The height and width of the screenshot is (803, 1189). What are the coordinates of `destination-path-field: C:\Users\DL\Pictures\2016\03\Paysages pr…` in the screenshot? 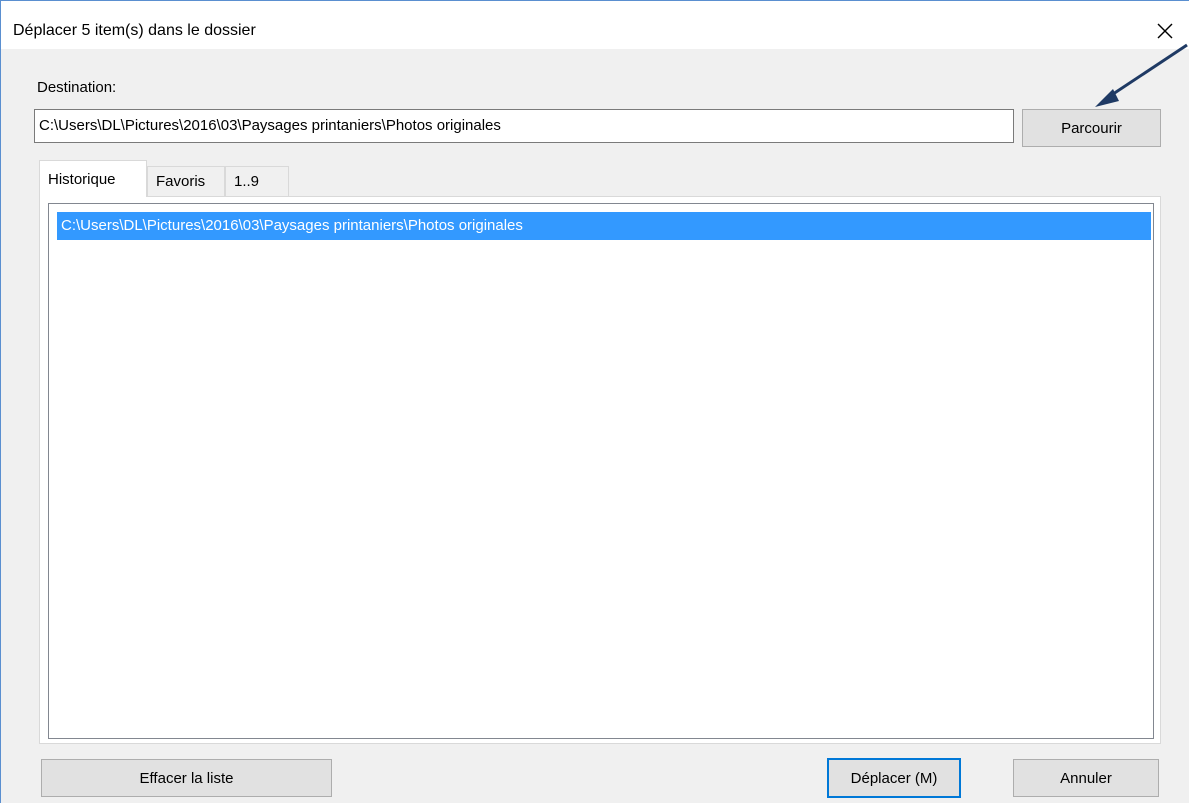 It's located at (524, 126).